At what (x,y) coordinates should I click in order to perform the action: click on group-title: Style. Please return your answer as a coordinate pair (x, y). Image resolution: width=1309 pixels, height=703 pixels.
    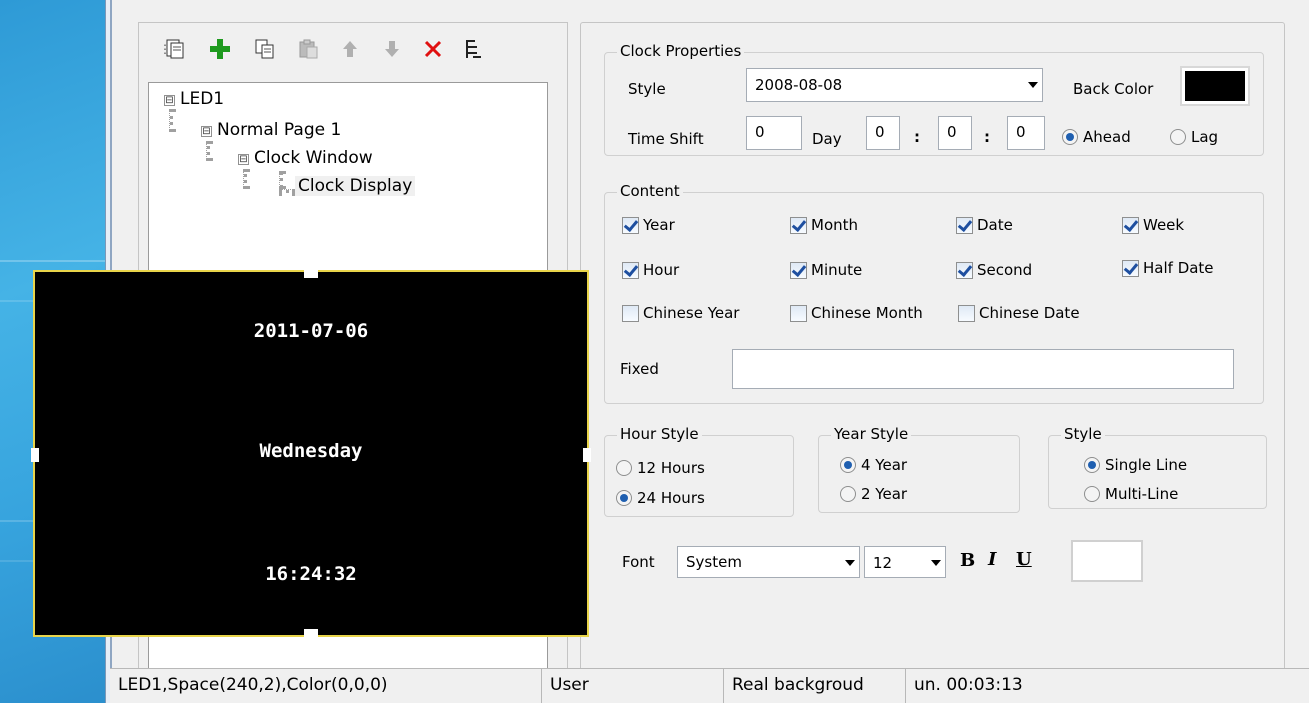
    Looking at the image, I should click on (1083, 434).